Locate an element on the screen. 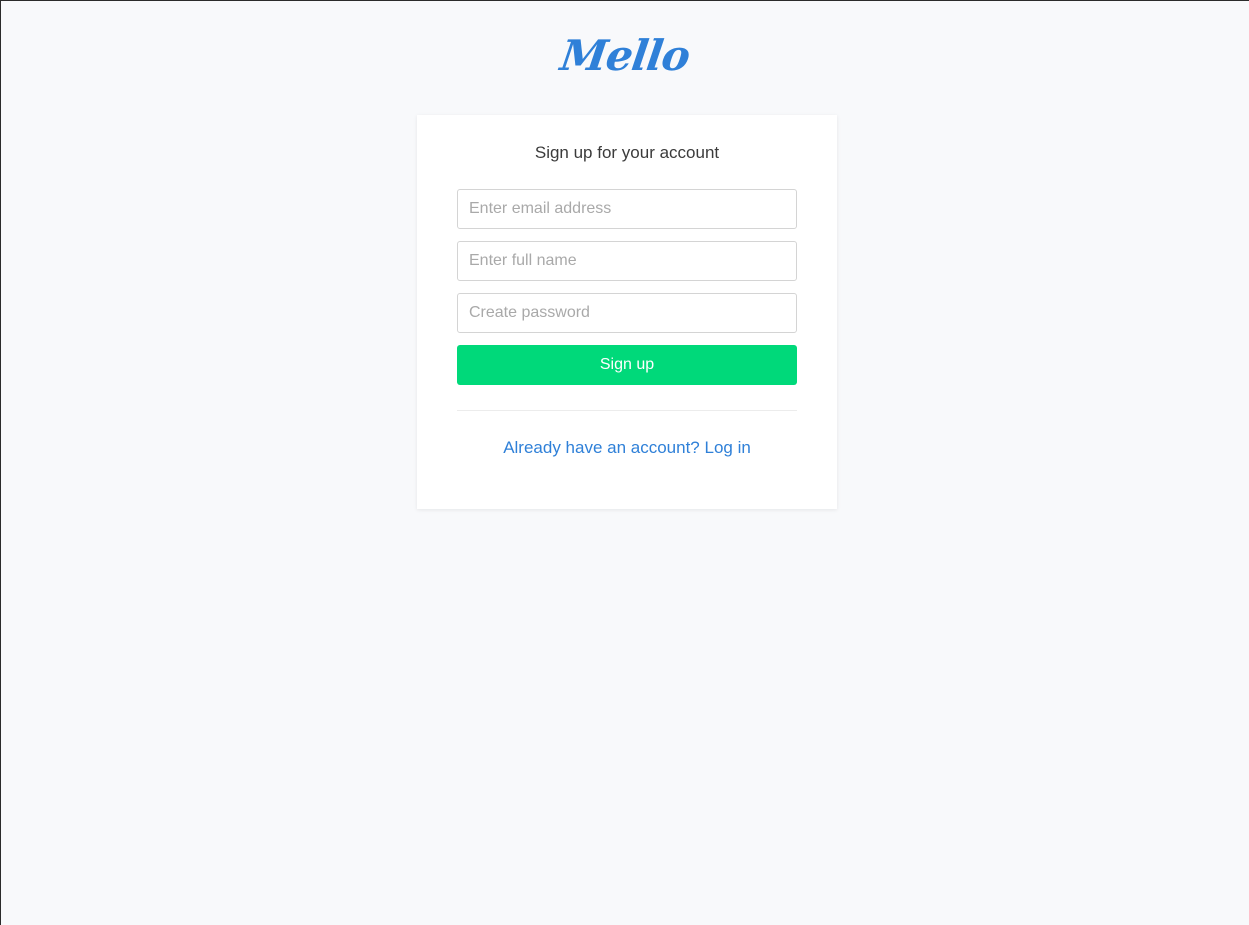 This screenshot has width=1249, height=925. password-field is located at coordinates (627, 313).